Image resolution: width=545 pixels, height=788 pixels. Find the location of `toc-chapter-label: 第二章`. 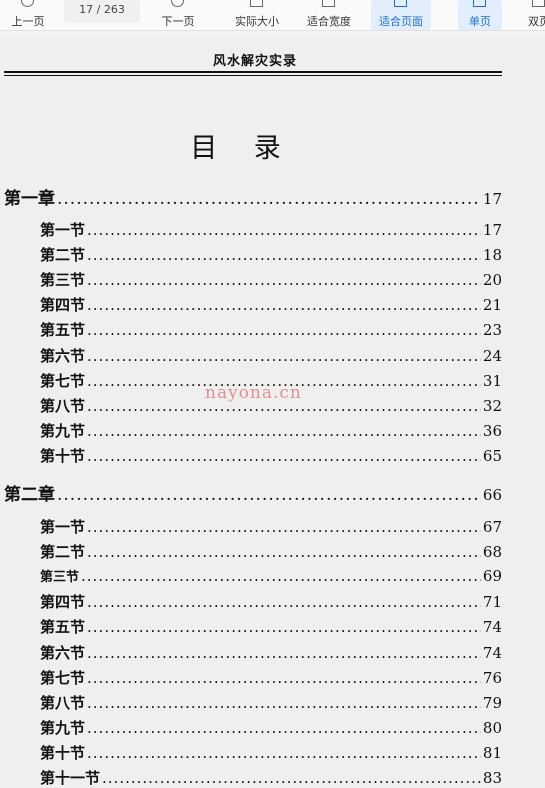

toc-chapter-label: 第二章 is located at coordinates (29, 495).